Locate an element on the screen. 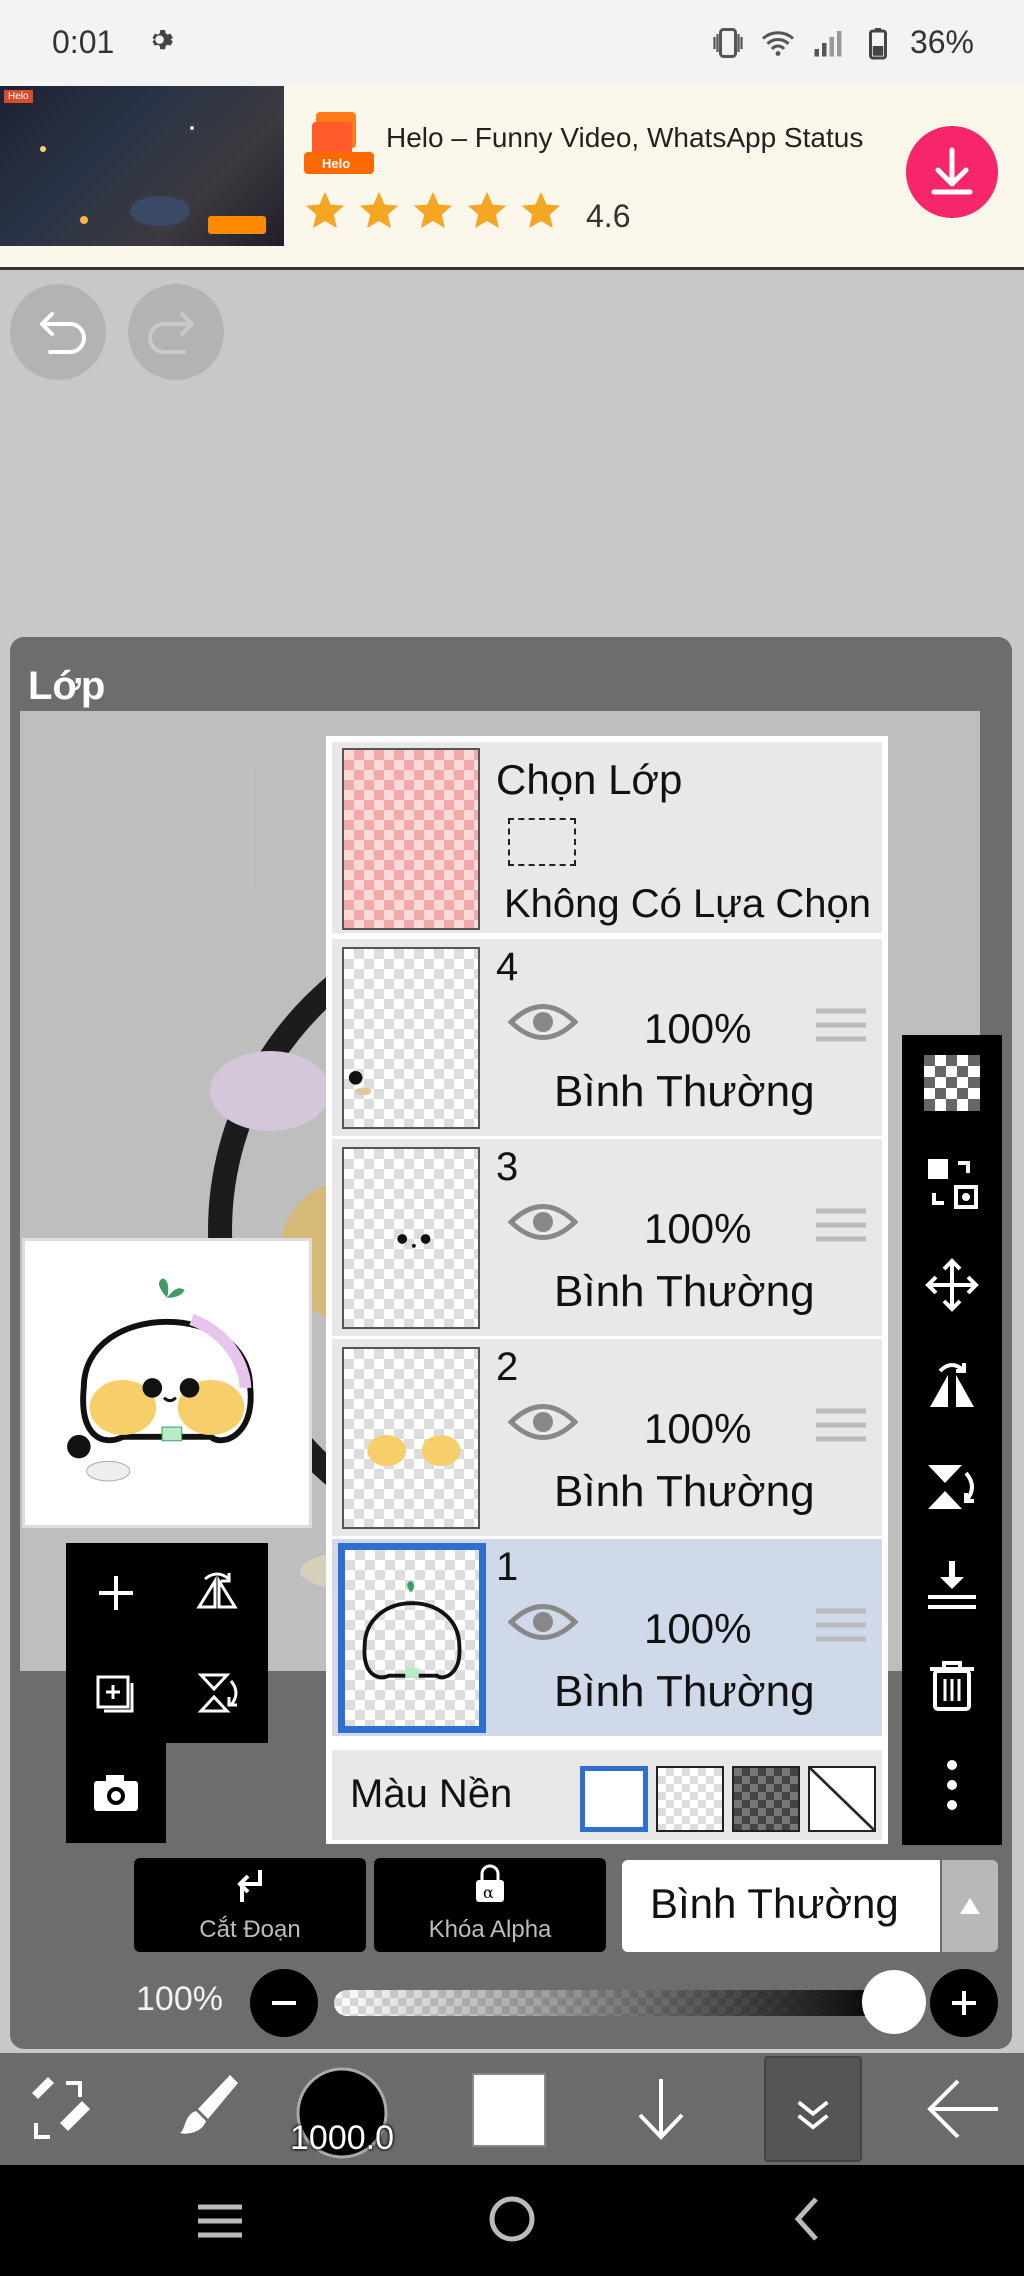 This screenshot has height=2276, width=1024. double-chevron-down-icon is located at coordinates (813, 2115).